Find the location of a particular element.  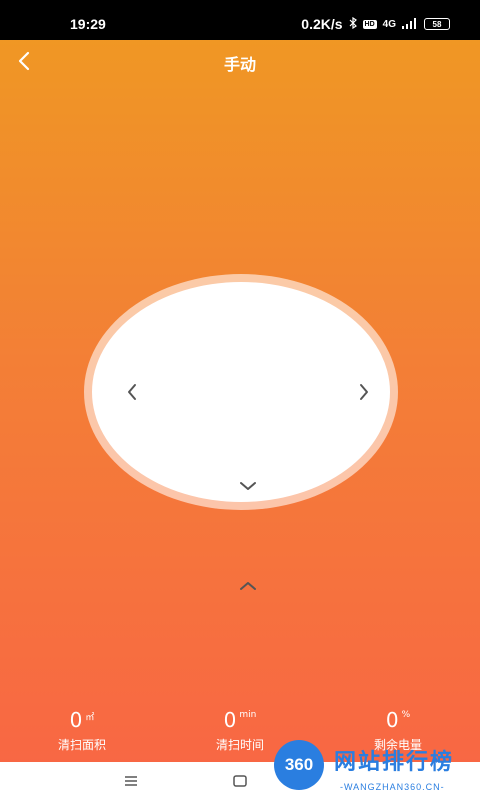

page-title: 手动 is located at coordinates (239, 64).